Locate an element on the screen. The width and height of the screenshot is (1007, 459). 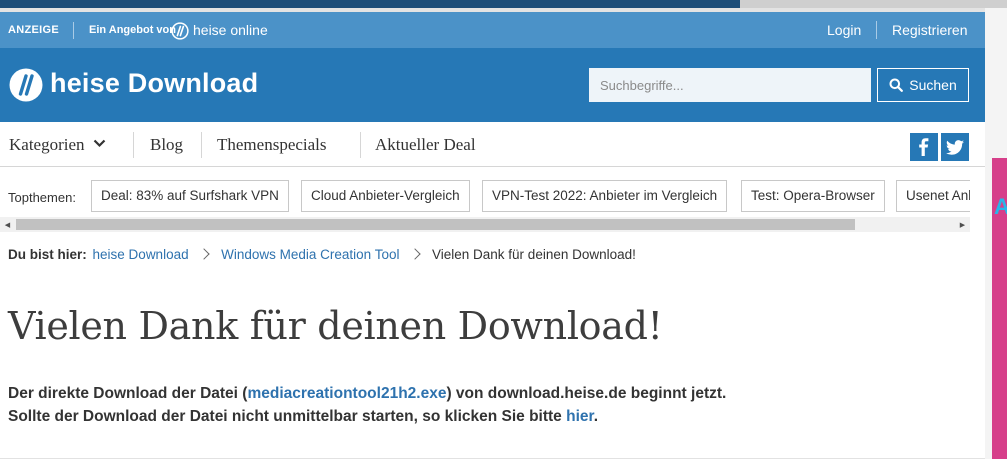
topthemen-label: Topthemen: is located at coordinates (42, 197).